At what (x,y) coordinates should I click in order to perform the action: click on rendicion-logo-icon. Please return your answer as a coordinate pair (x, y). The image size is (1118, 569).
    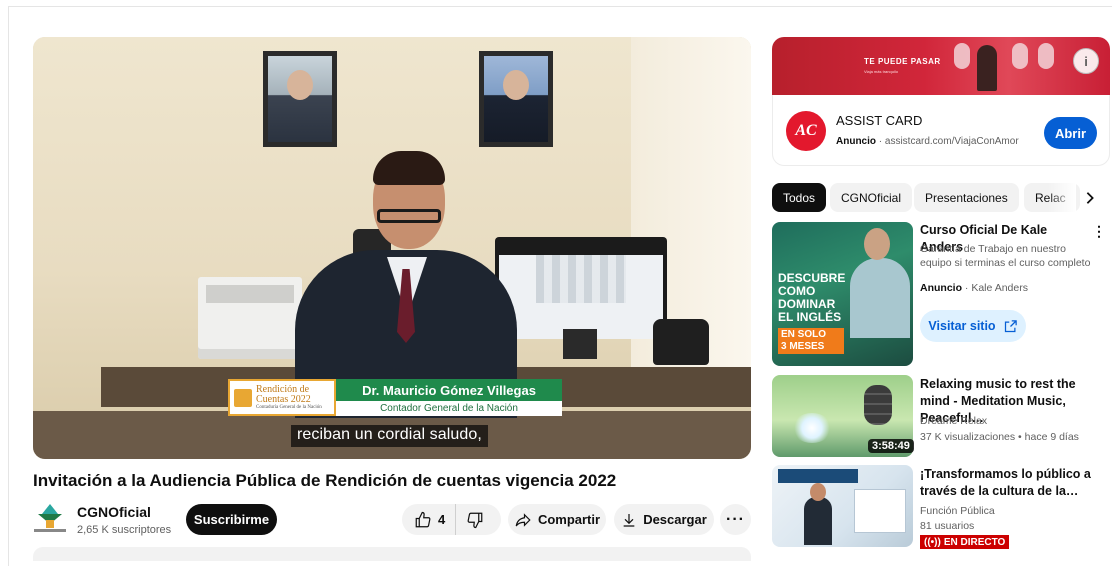
    Looking at the image, I should click on (243, 397).